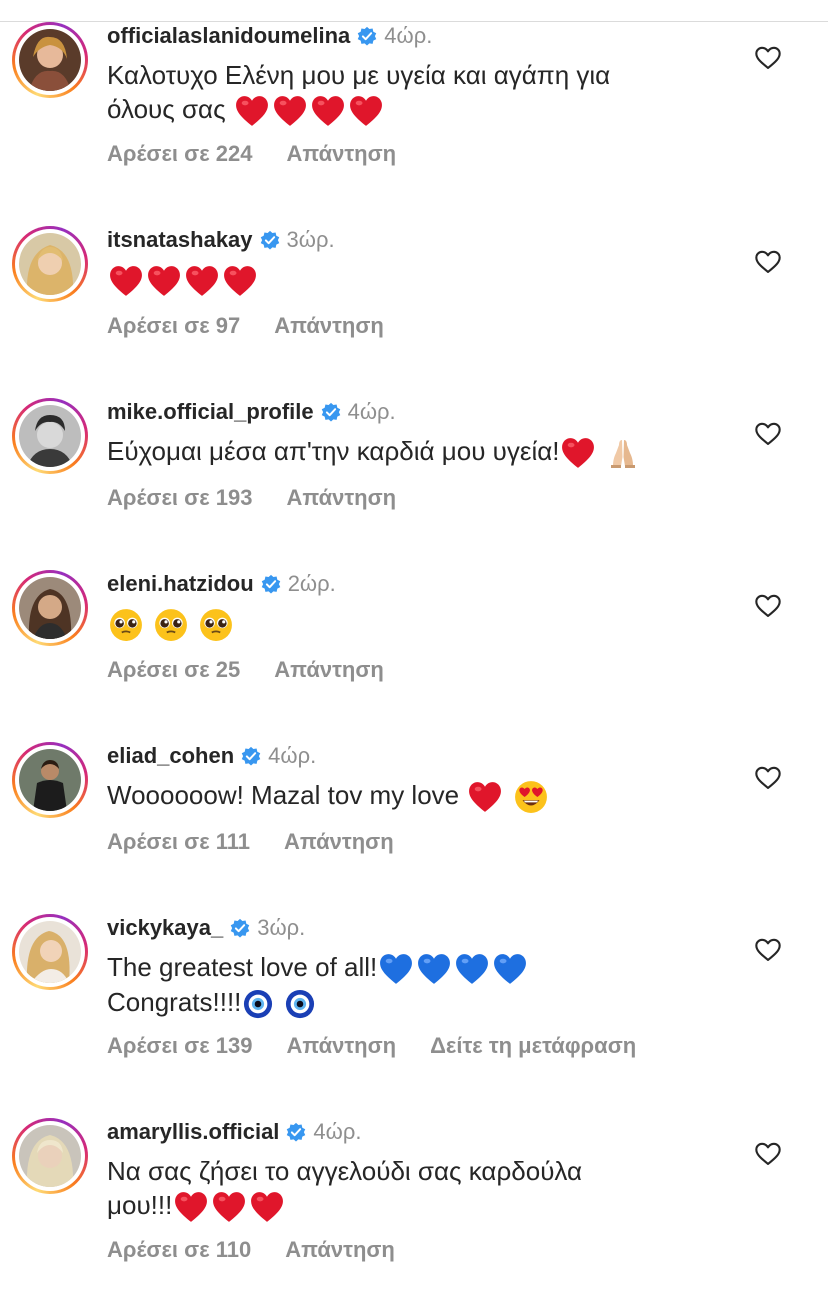  Describe the element at coordinates (180, 240) in the screenshot. I see `comment-username: itsnatashakay` at that location.